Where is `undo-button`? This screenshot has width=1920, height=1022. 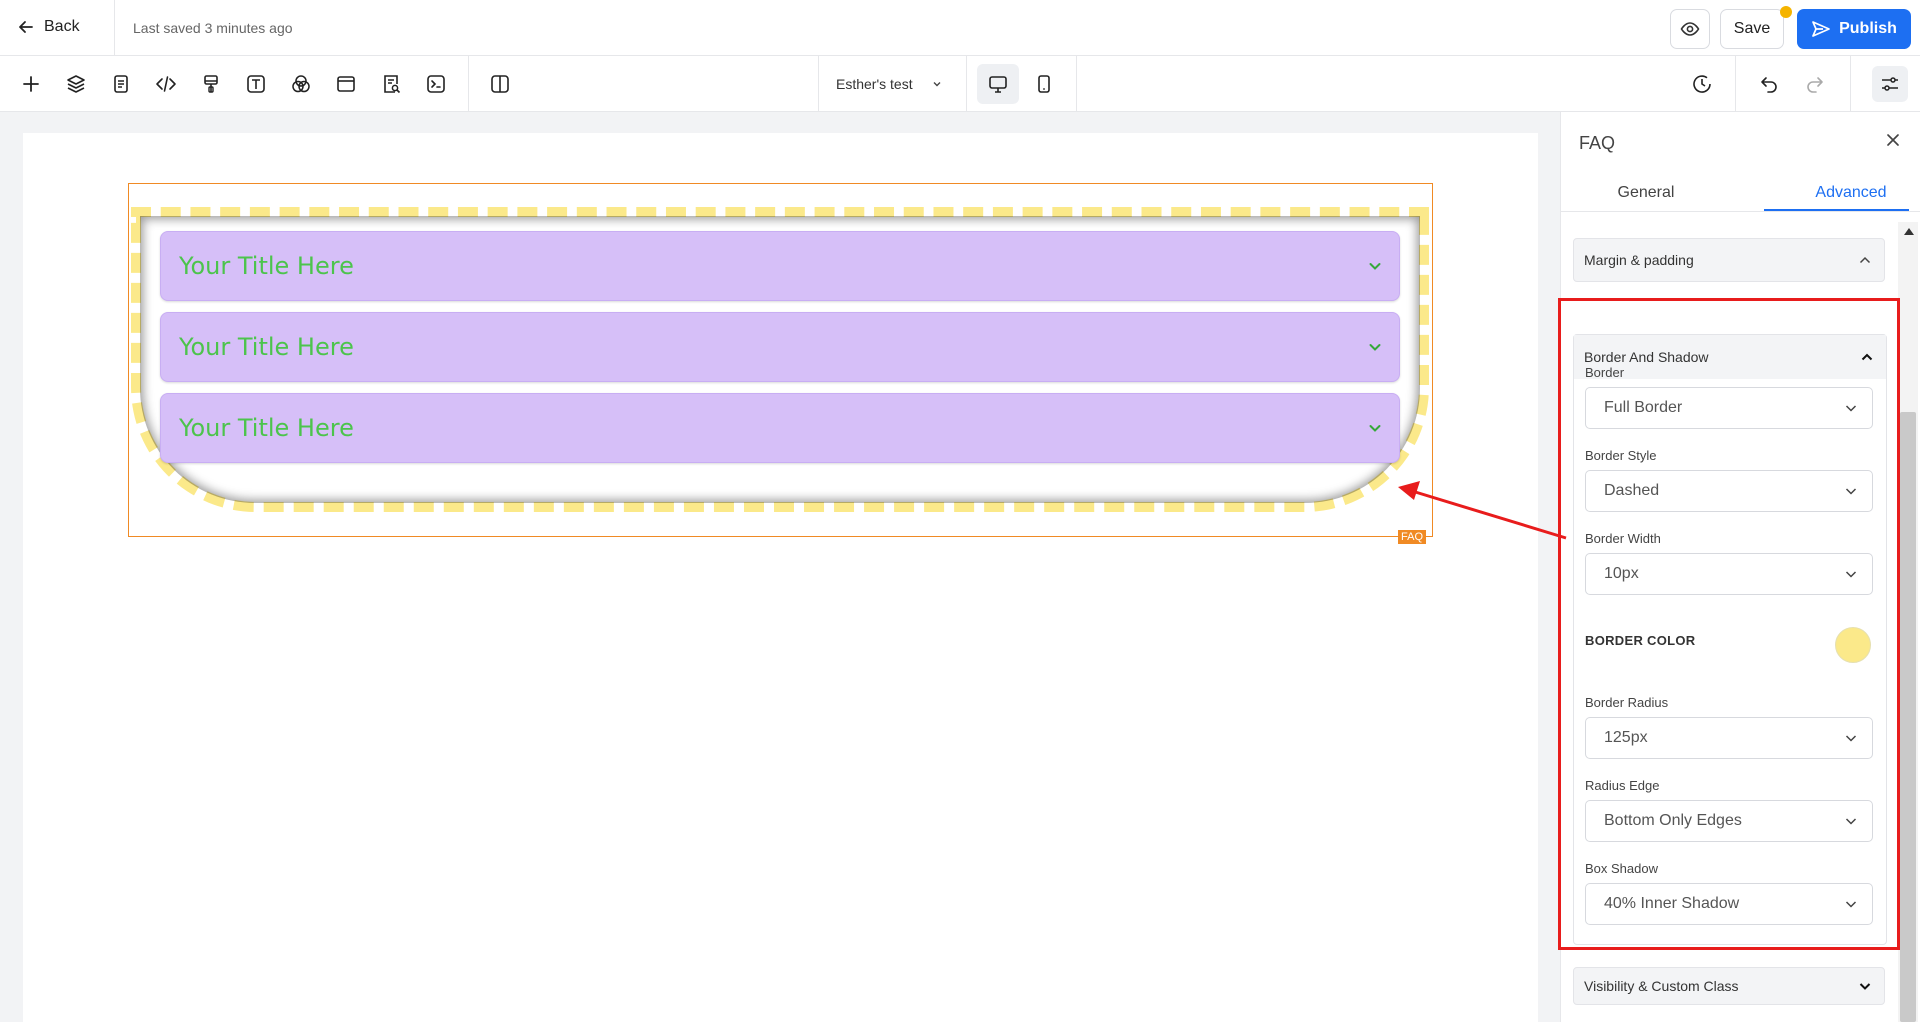 undo-button is located at coordinates (1769, 84).